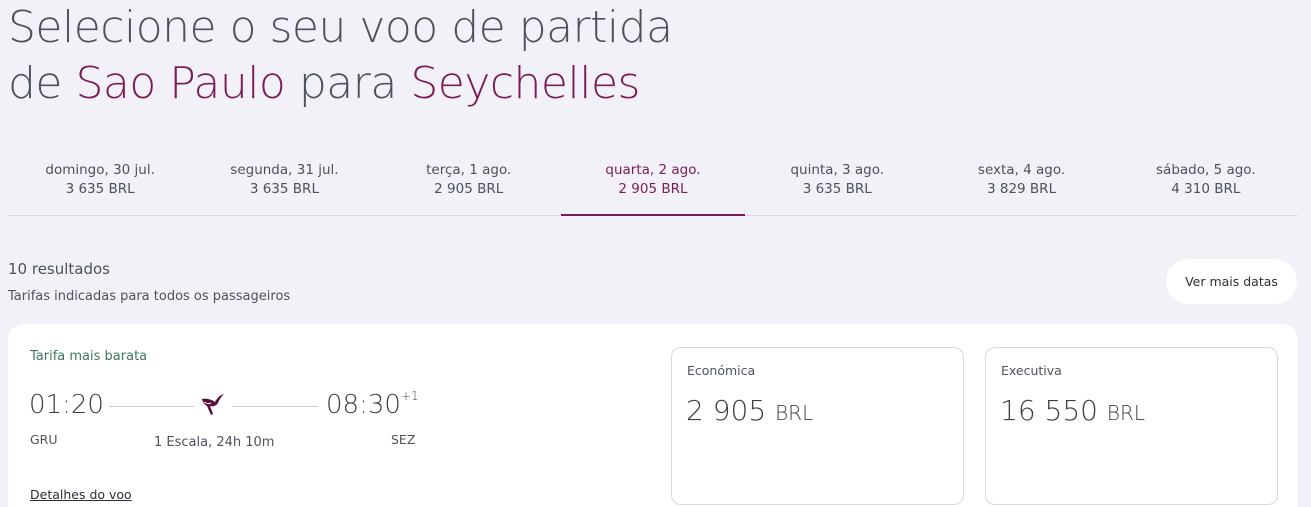 The image size is (1311, 507). I want to click on date-tab-thu-3-ago: quinta, 3 ago. 3 635 BRL, so click(837, 187).